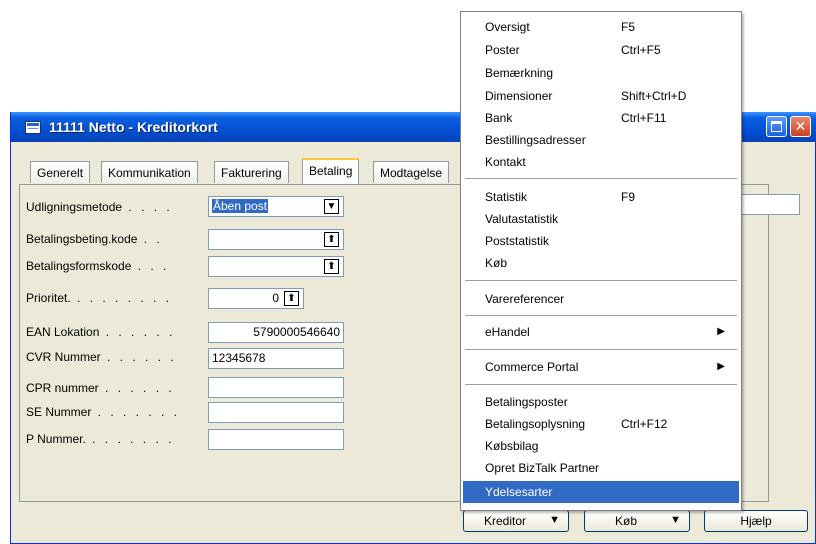  I want to click on menu-shortcut: Ctrl+F11, so click(644, 118).